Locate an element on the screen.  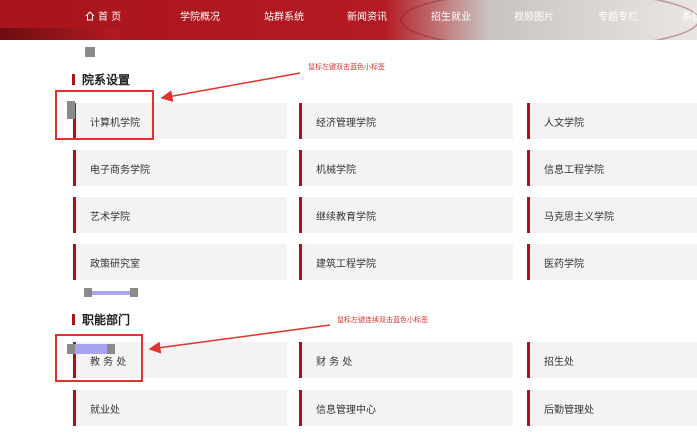
cell-office-3: 招生处 is located at coordinates (612, 360).